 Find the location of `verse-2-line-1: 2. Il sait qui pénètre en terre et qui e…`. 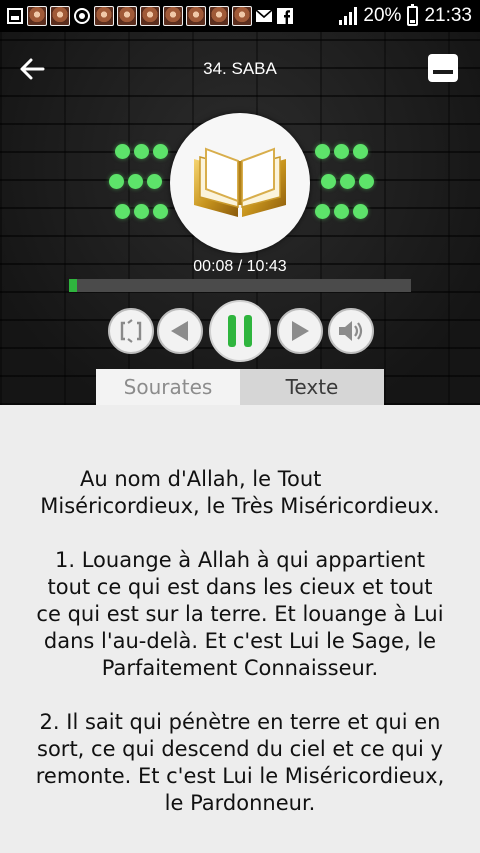

verse-2-line-1: 2. Il sait qui pénètre en terre et qui e… is located at coordinates (240, 722).